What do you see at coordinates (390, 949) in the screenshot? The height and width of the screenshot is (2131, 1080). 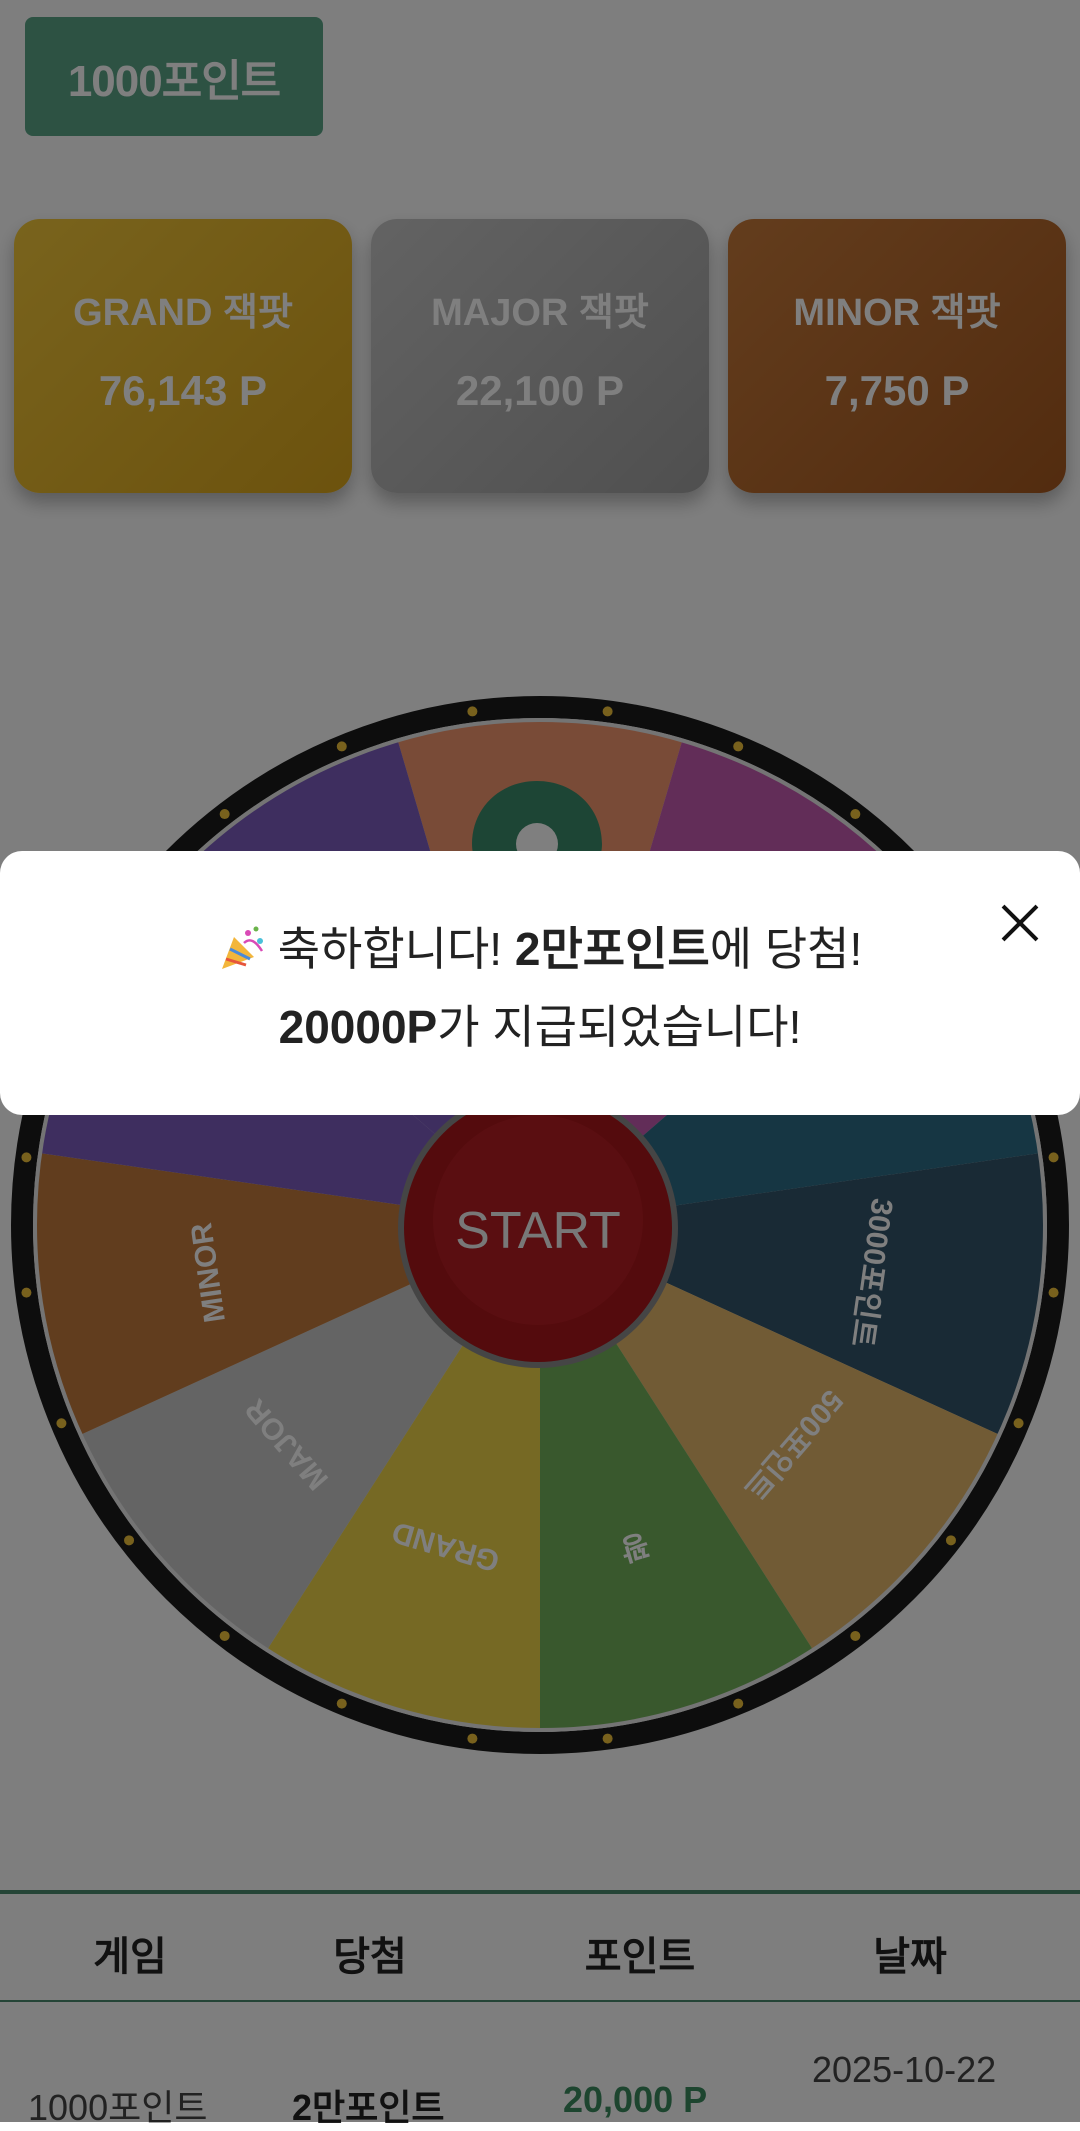 I see `win-message-prefix: 축하합니다!` at bounding box center [390, 949].